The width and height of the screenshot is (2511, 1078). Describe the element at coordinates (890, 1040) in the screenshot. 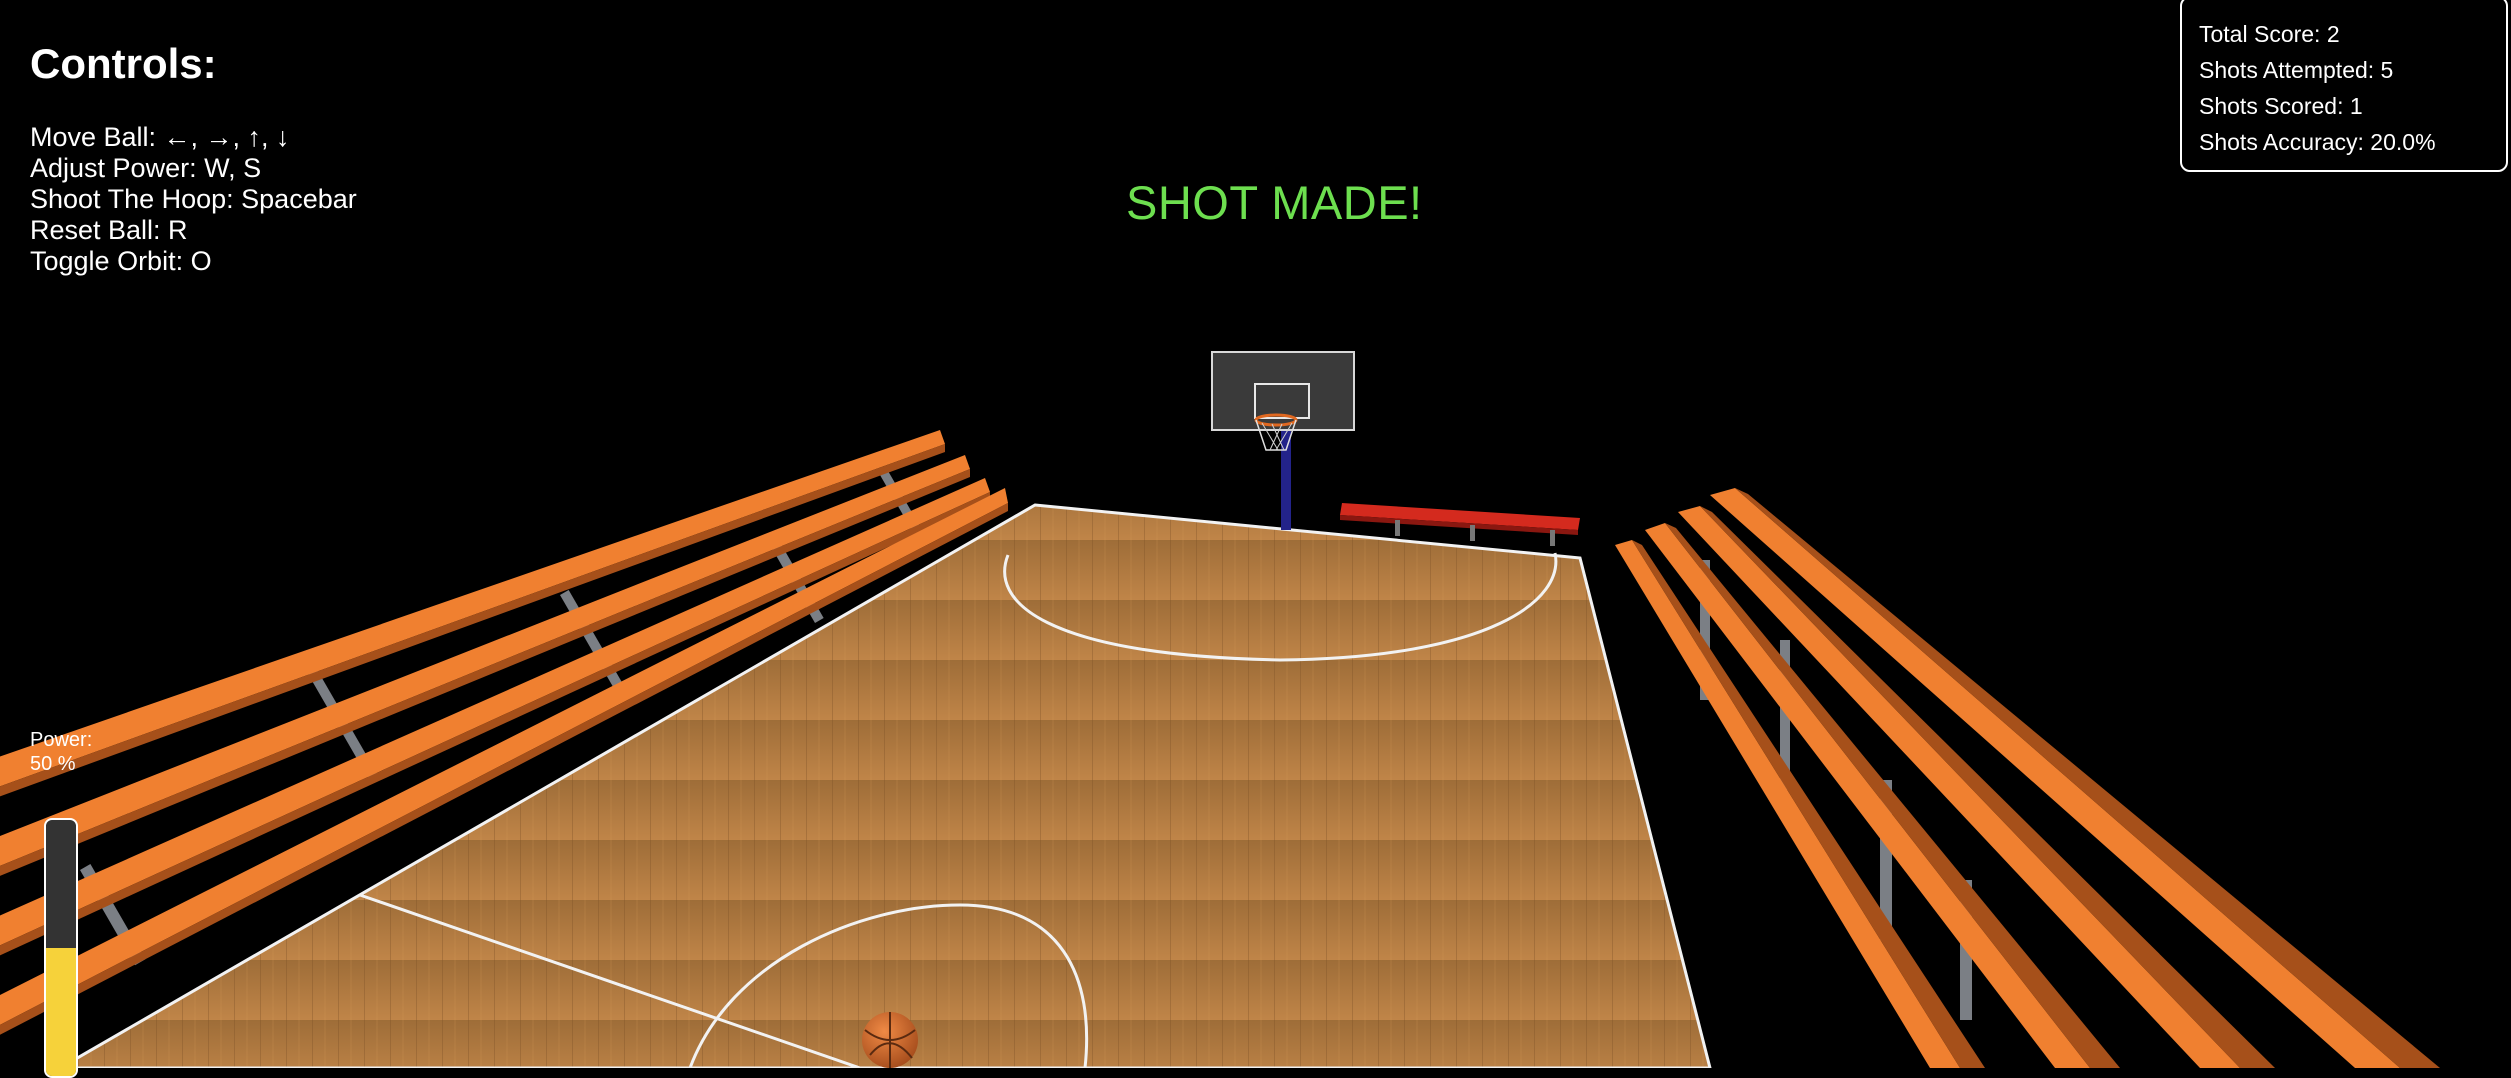

I see `basketball` at that location.